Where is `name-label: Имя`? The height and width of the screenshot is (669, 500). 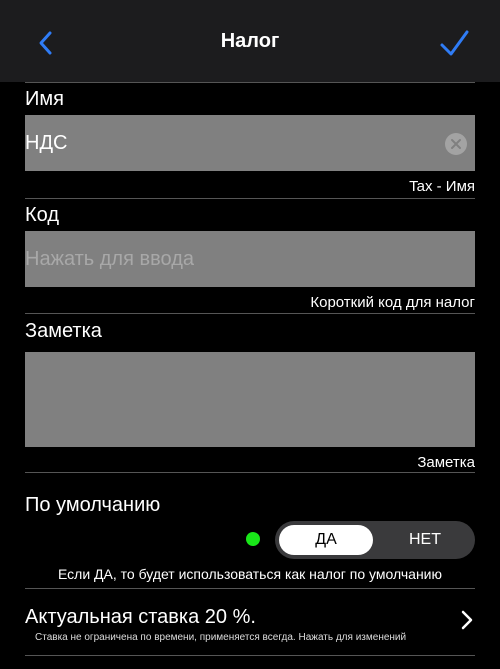 name-label: Имя is located at coordinates (44, 99).